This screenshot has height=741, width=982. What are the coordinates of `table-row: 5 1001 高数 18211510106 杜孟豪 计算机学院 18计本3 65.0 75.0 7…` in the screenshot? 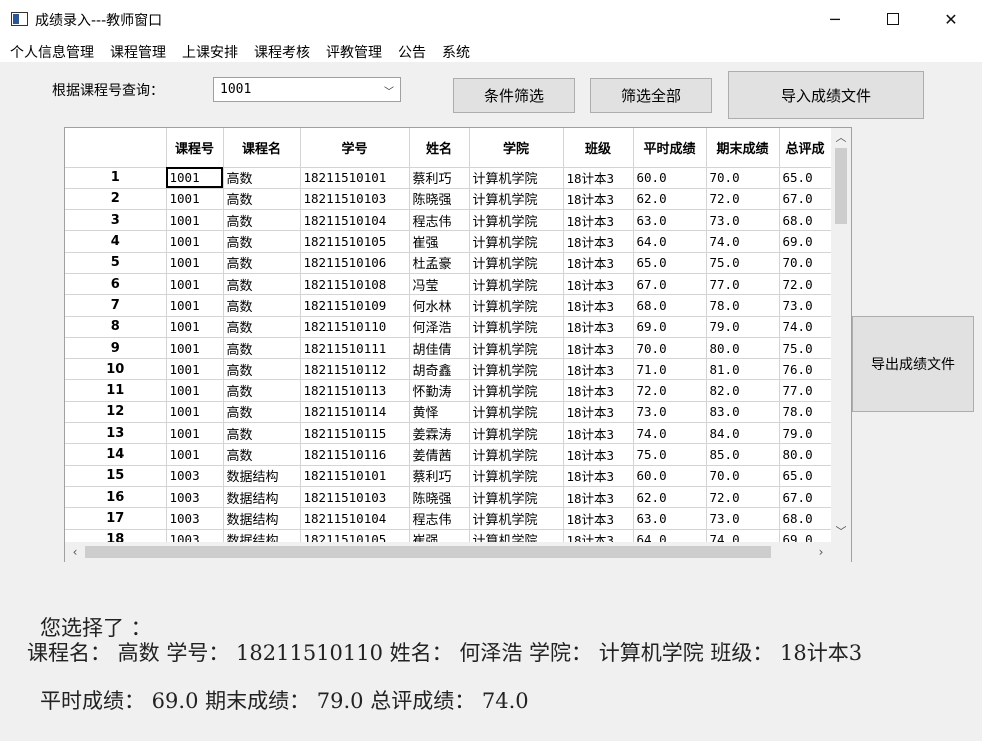 It's located at (448, 263).